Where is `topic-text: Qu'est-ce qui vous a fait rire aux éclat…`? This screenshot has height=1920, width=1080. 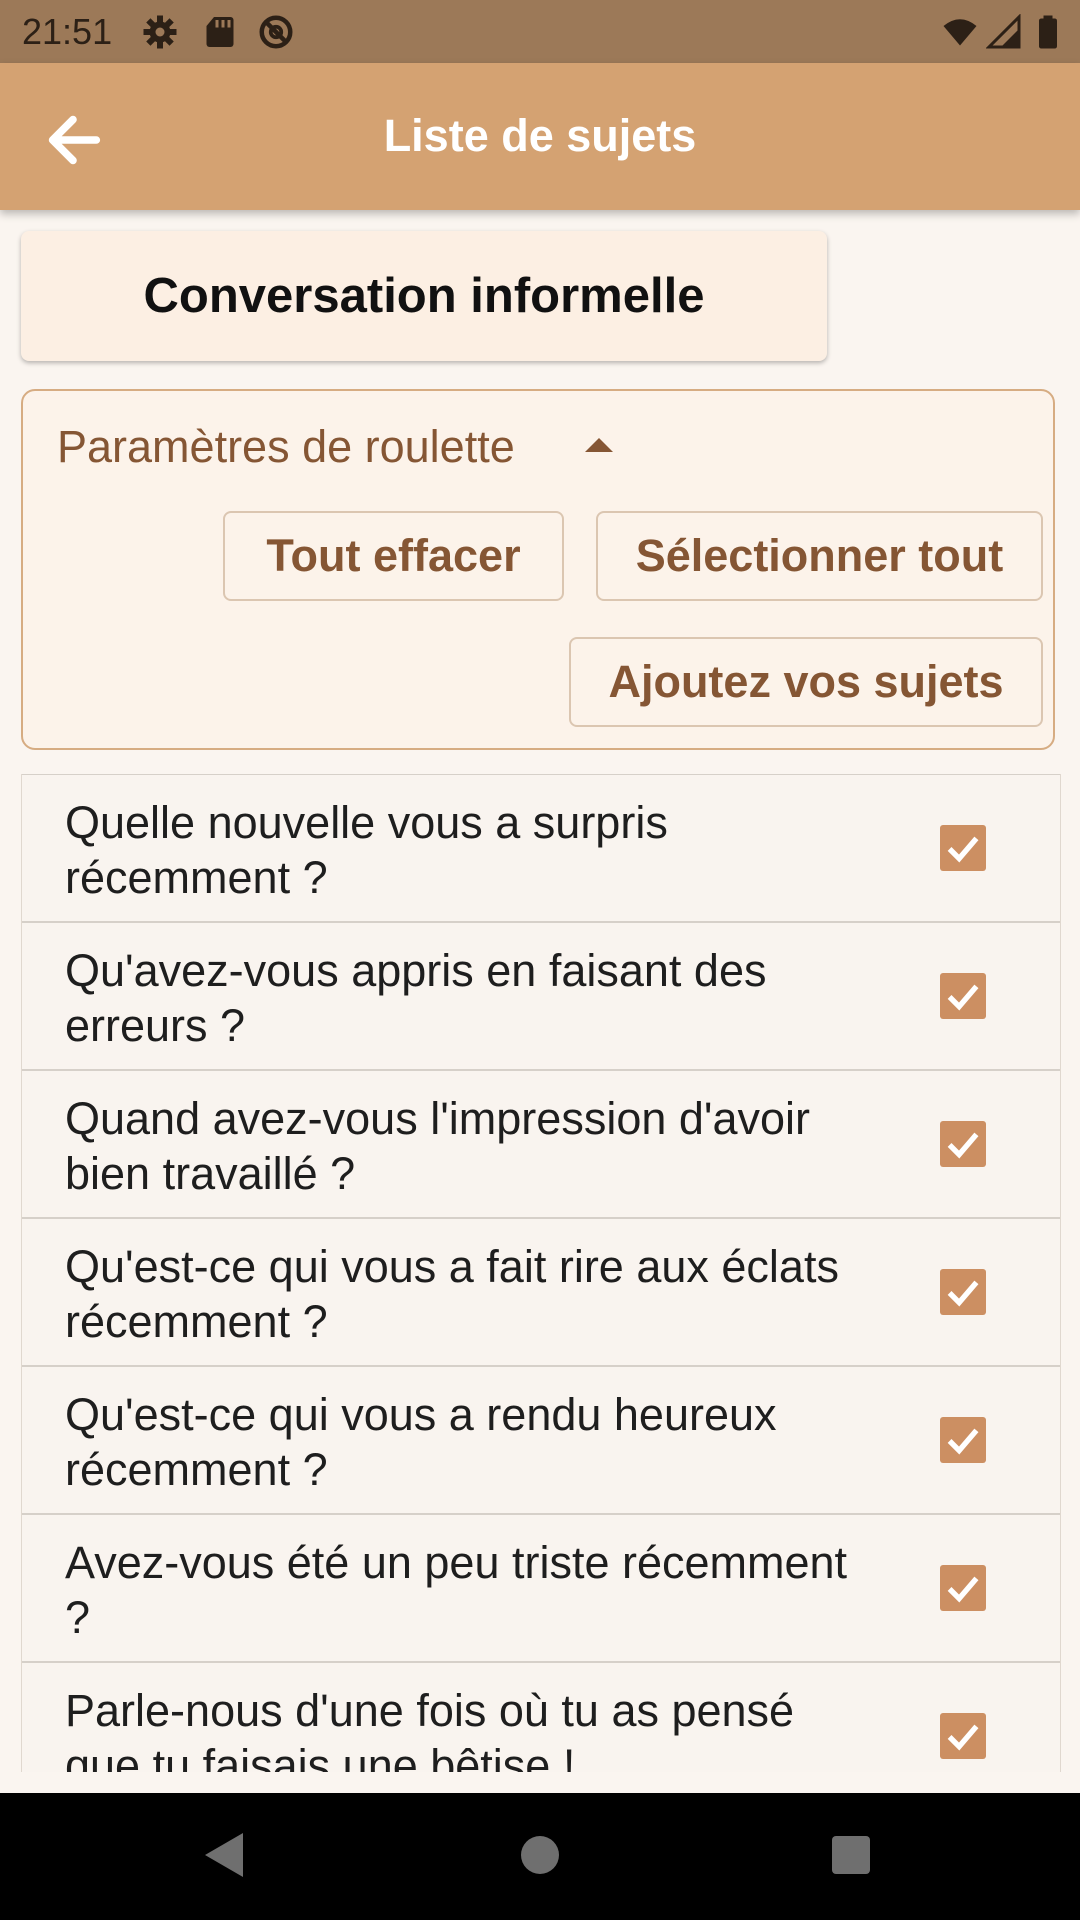 topic-text: Qu'est-ce qui vous a fait rire aux éclat… is located at coordinates (452, 1294).